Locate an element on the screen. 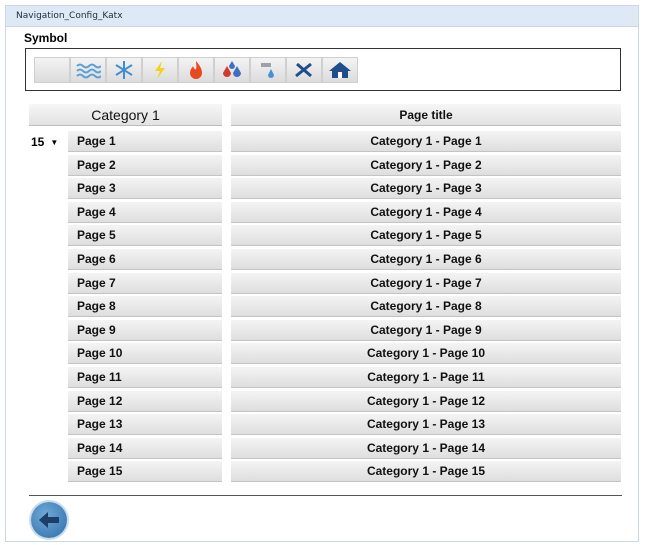  table-row: Page 1 Category 1 - Page 1 is located at coordinates (323, 143).